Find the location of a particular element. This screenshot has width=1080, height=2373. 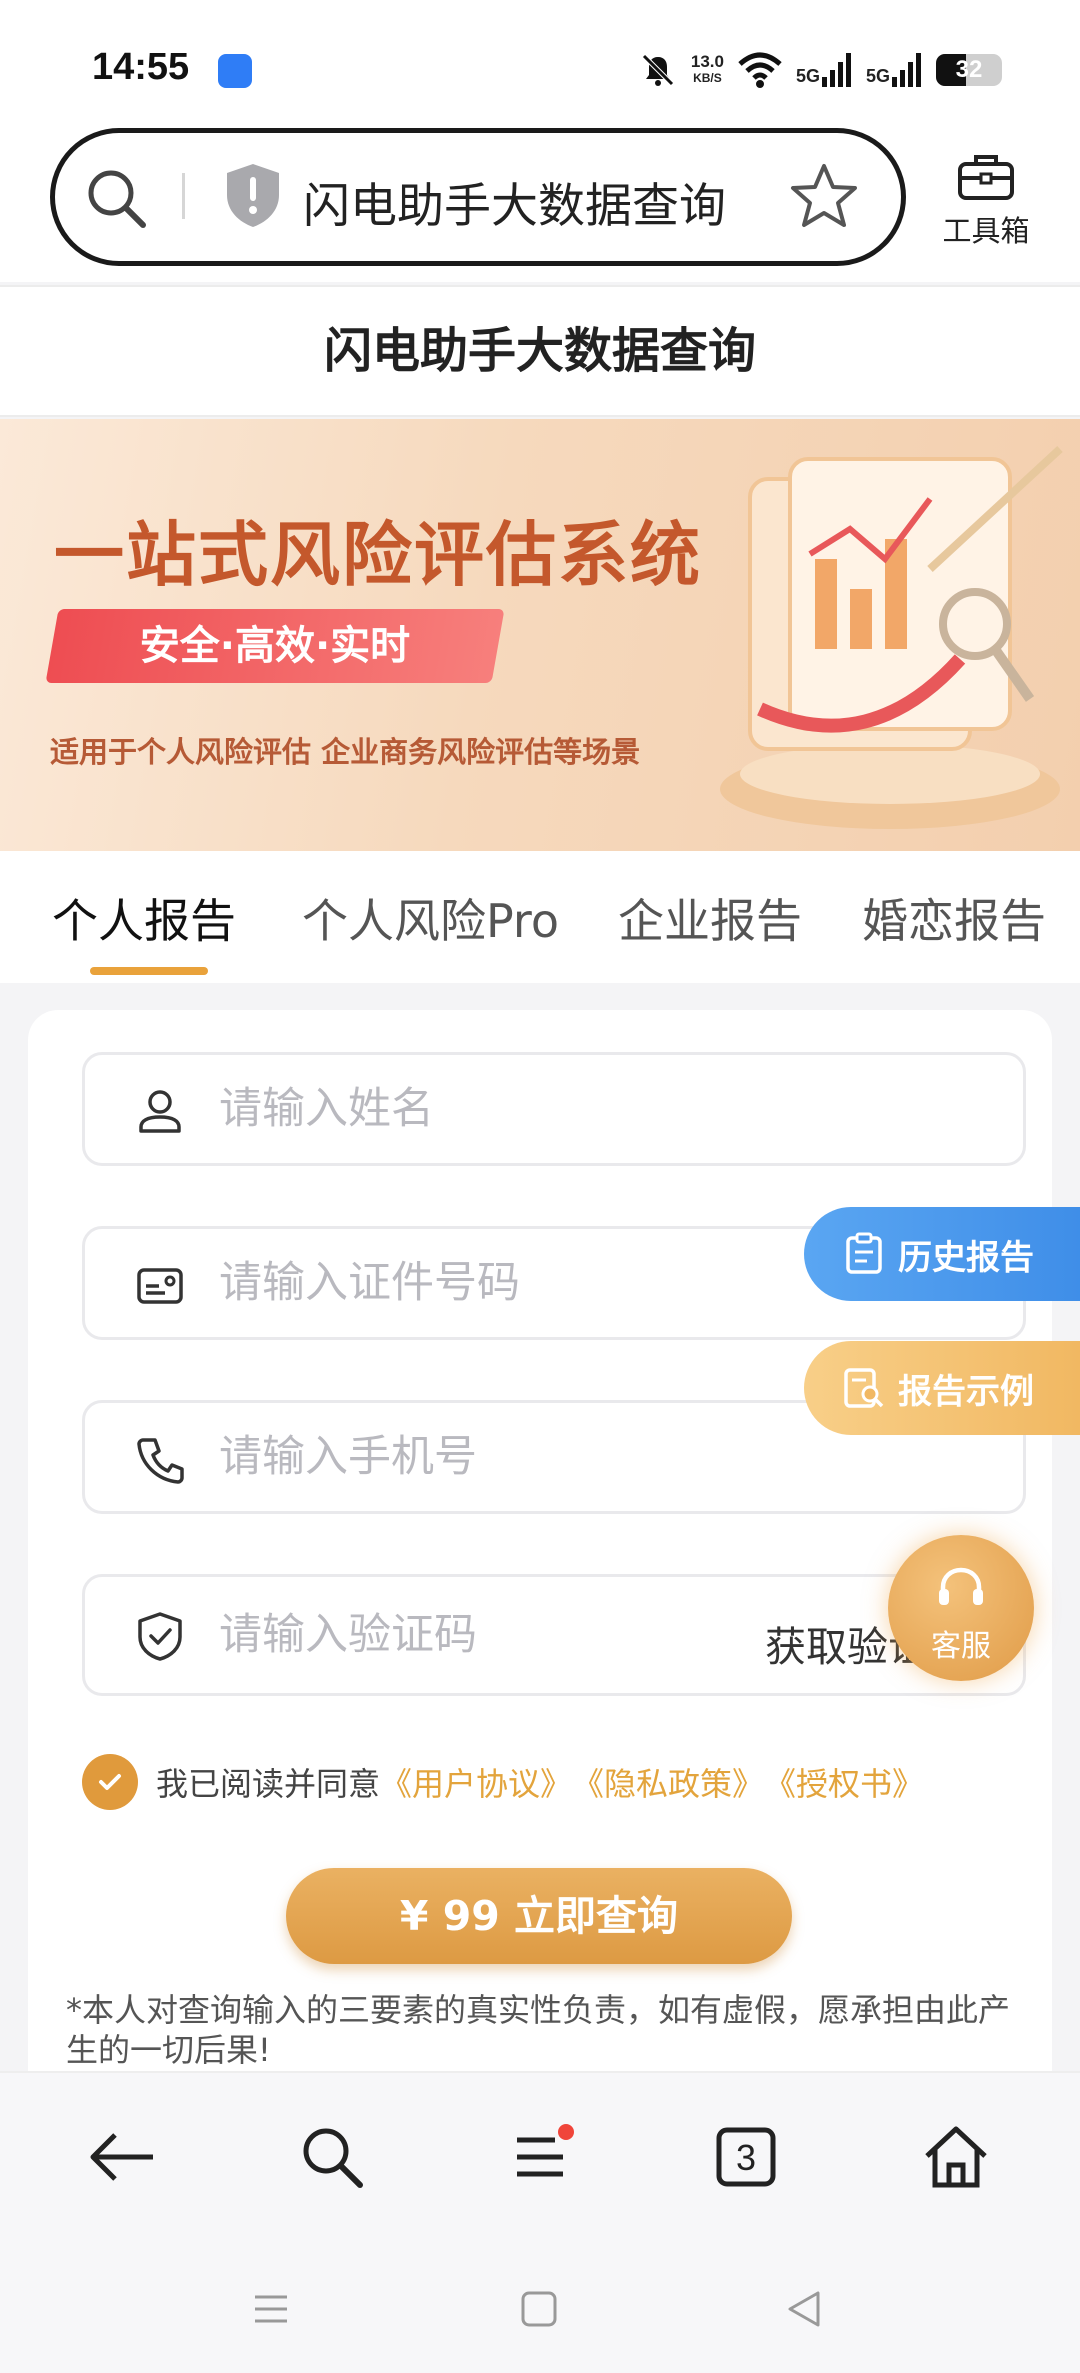

back-button is located at coordinates (122, 2157).